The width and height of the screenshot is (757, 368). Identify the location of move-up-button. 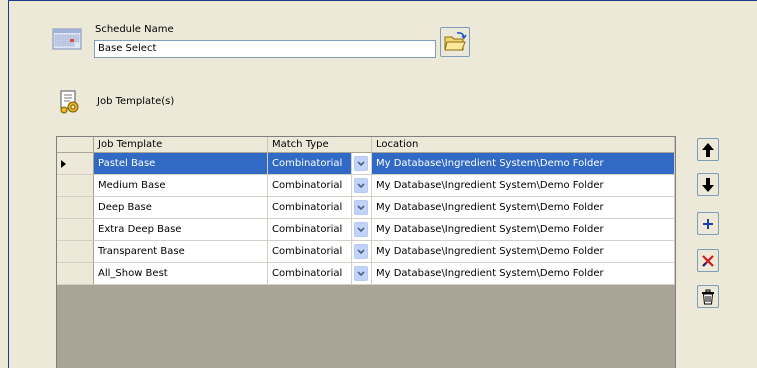
(708, 149).